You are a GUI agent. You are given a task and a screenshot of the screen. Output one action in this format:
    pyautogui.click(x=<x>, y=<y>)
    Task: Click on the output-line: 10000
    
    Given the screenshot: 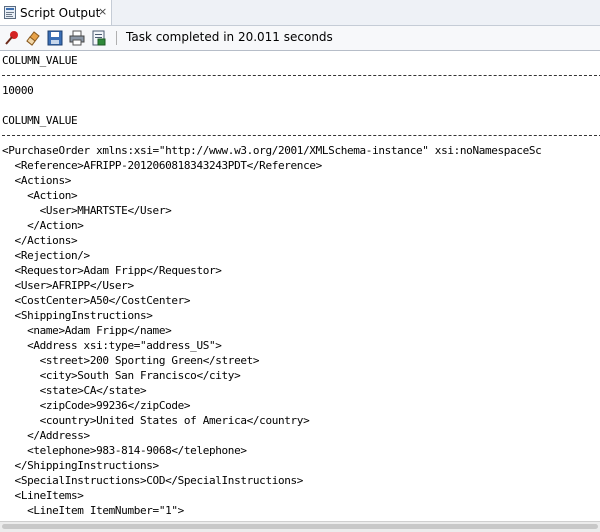 What is the action you would take?
    pyautogui.click(x=18, y=90)
    